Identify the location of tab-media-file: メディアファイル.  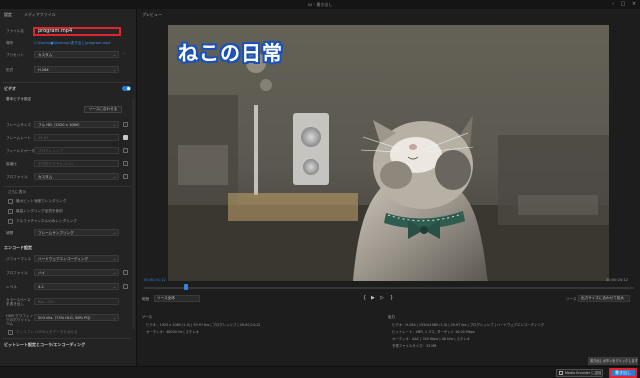
(40, 15).